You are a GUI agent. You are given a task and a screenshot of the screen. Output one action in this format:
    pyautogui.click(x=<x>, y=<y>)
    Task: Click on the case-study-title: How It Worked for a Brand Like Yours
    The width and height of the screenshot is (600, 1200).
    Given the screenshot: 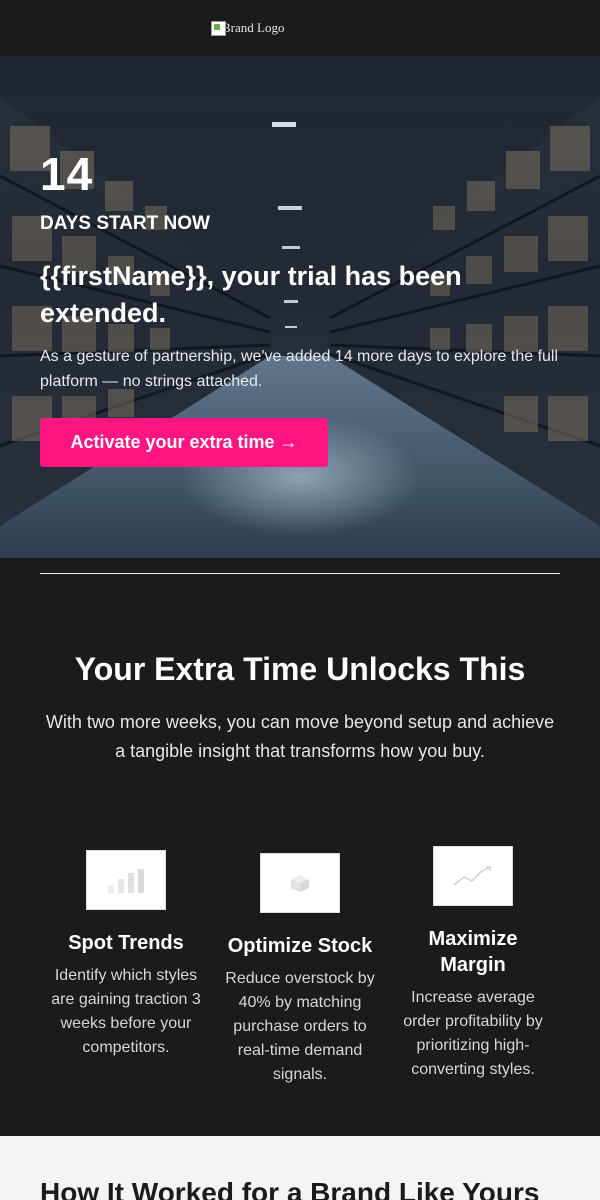 What is the action you would take?
    pyautogui.click(x=290, y=1188)
    